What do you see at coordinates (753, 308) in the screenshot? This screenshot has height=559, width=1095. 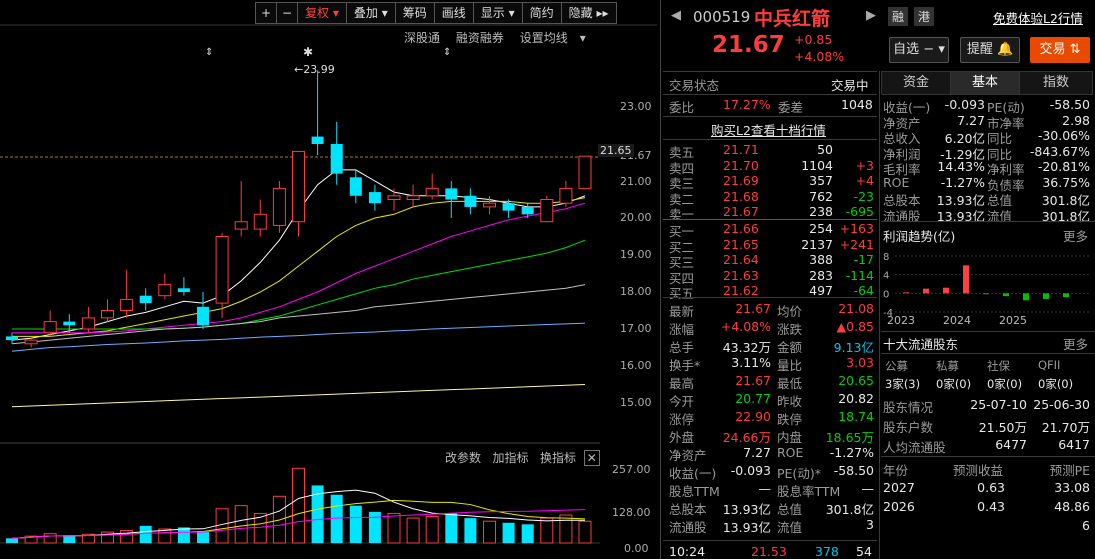 I see `quote-value: 21.67` at bounding box center [753, 308].